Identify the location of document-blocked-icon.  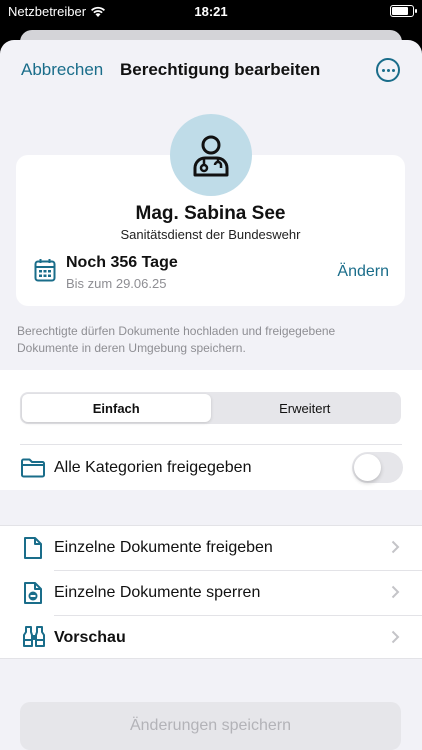
(33, 593).